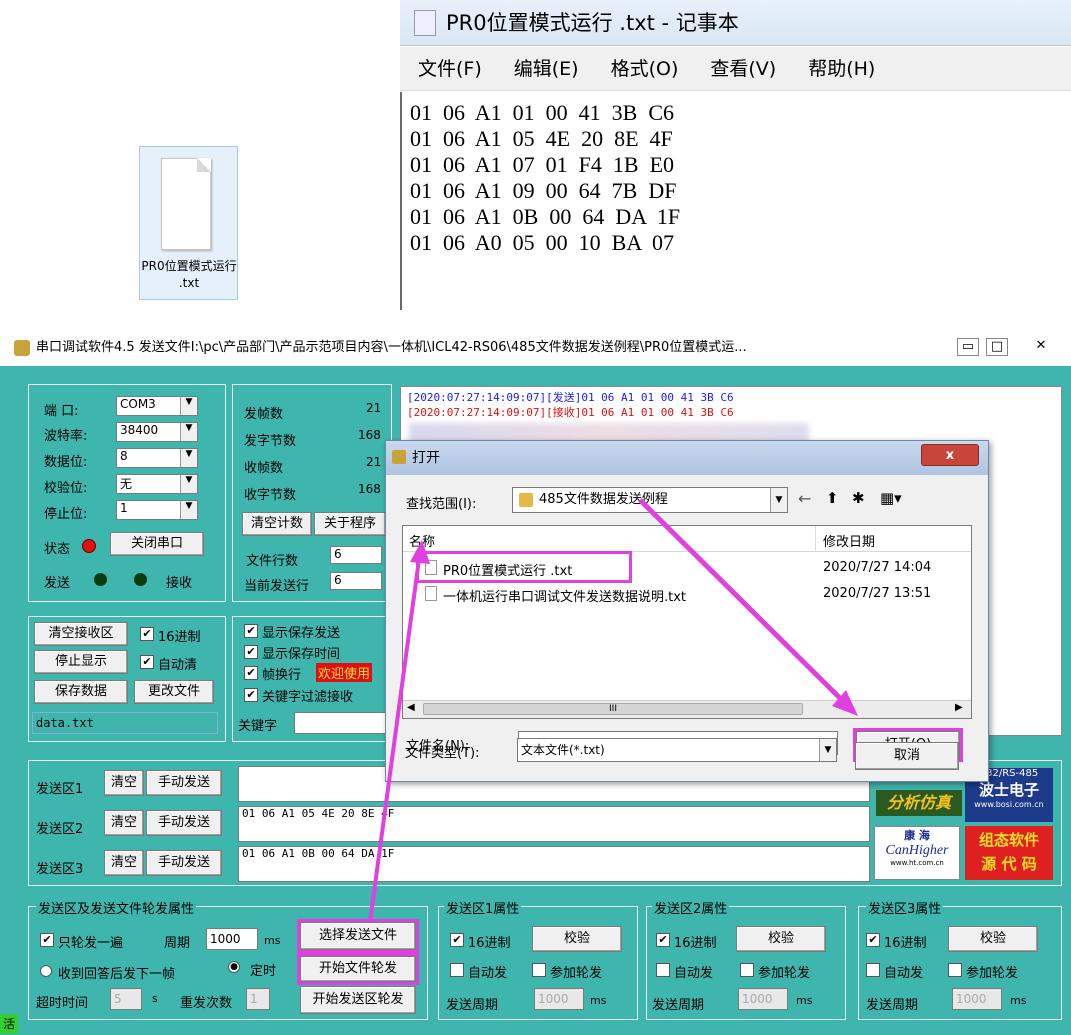  I want to click on arrow-file-to-open, so click(748, 607).